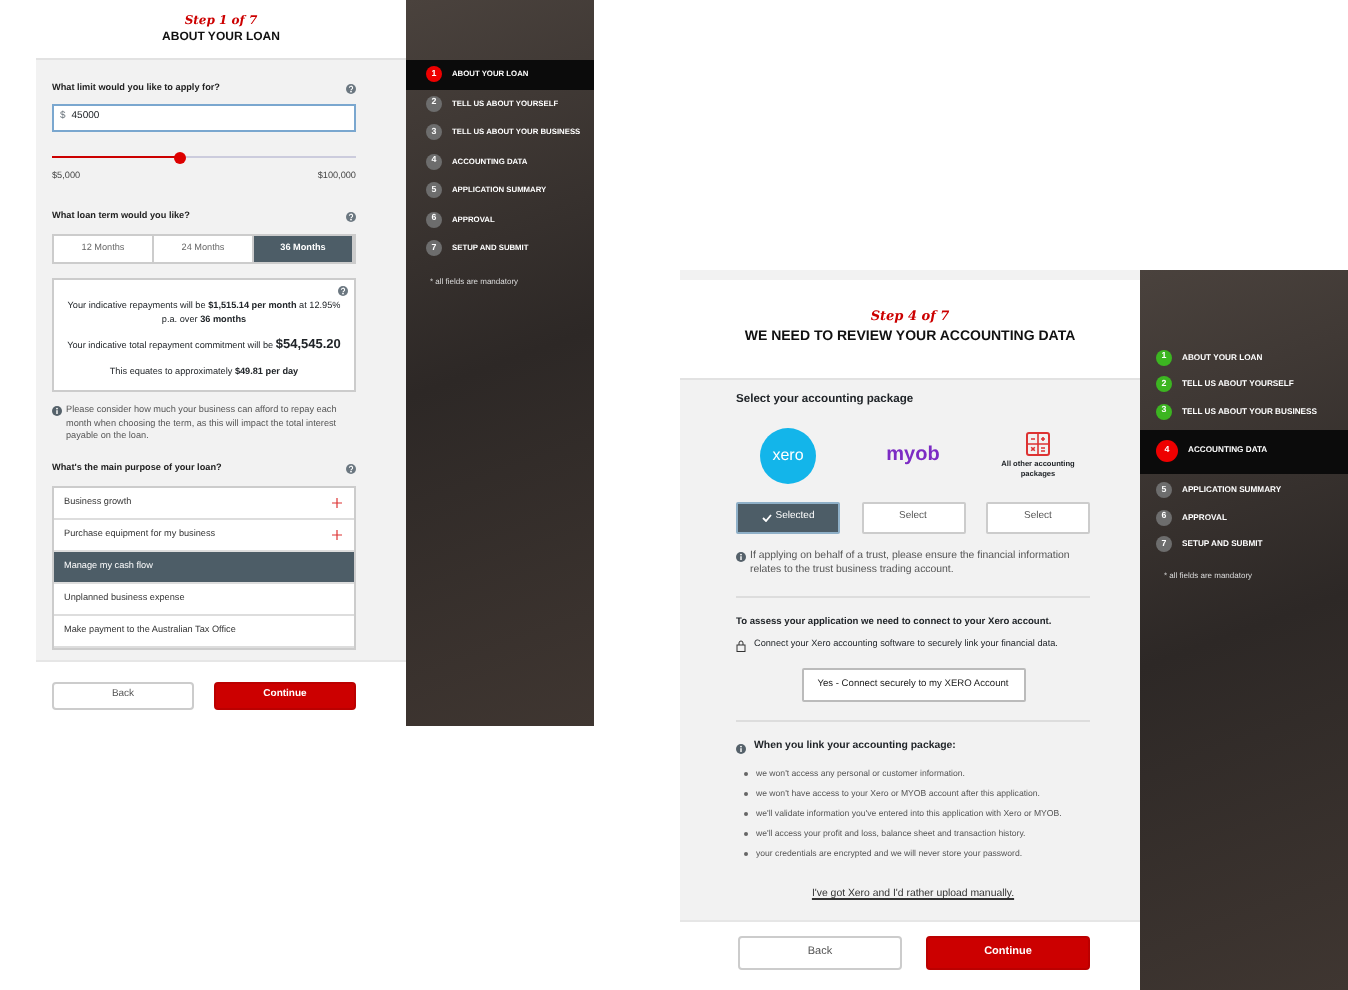  I want to click on limit-slider, so click(204, 157).